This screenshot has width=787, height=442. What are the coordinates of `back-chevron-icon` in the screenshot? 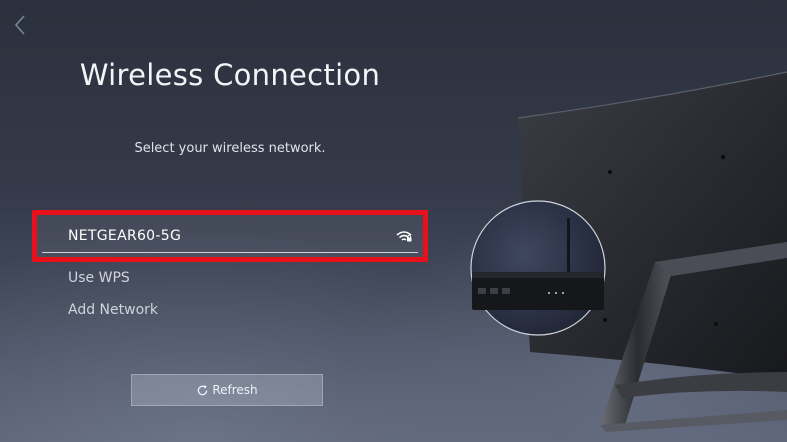 It's located at (20, 25).